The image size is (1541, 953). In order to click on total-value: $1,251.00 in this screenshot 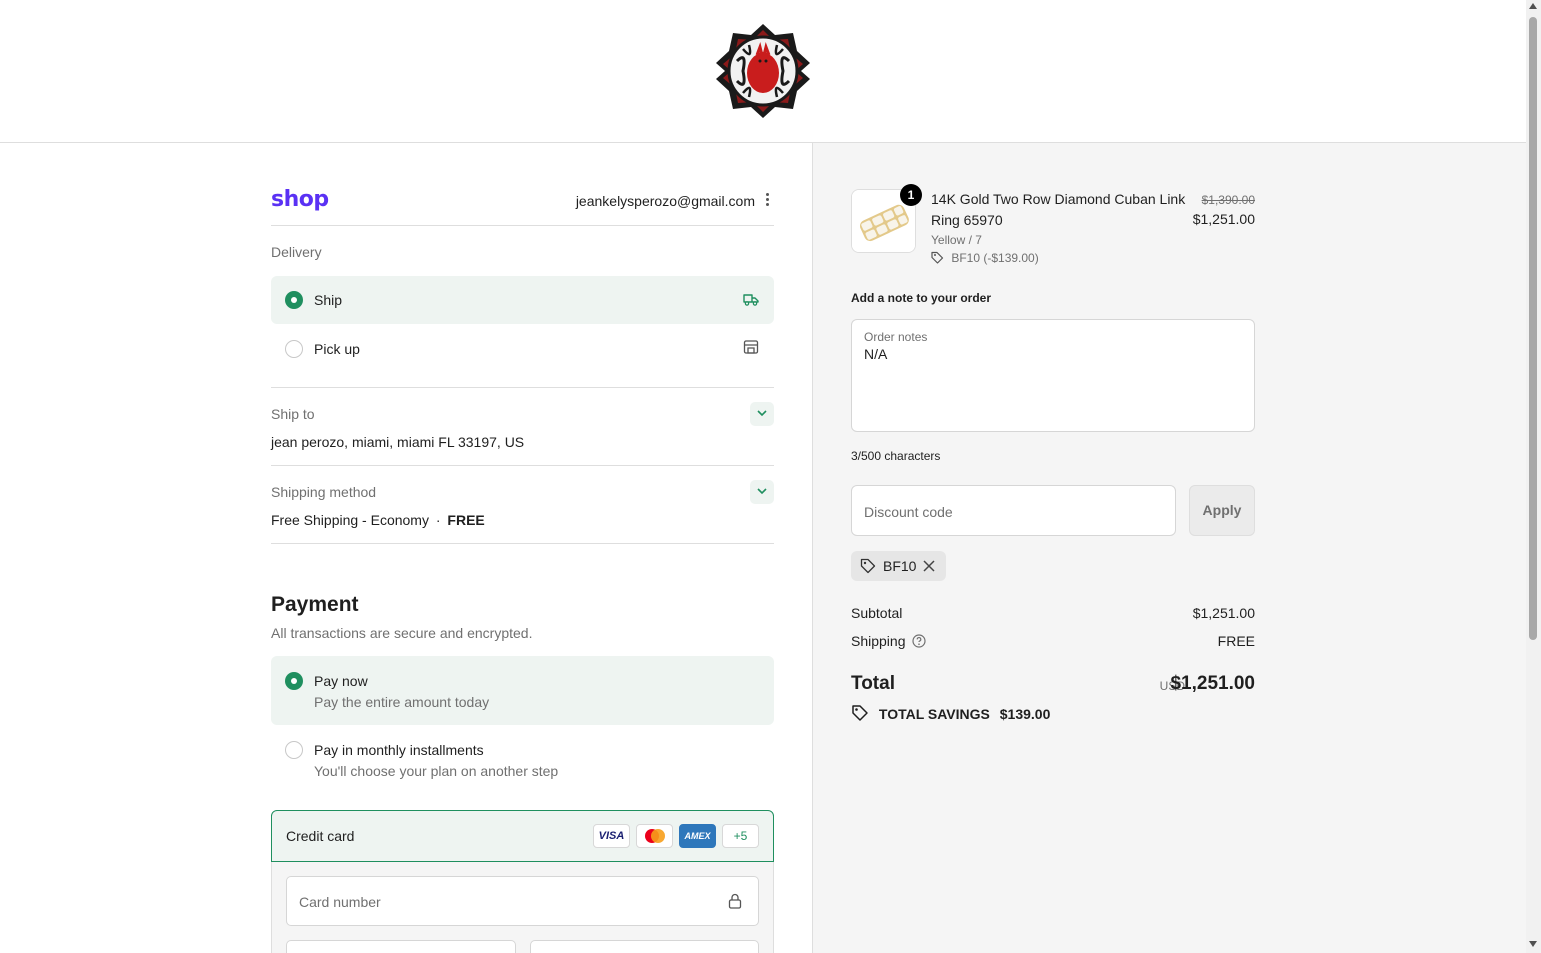, I will do `click(1212, 683)`.